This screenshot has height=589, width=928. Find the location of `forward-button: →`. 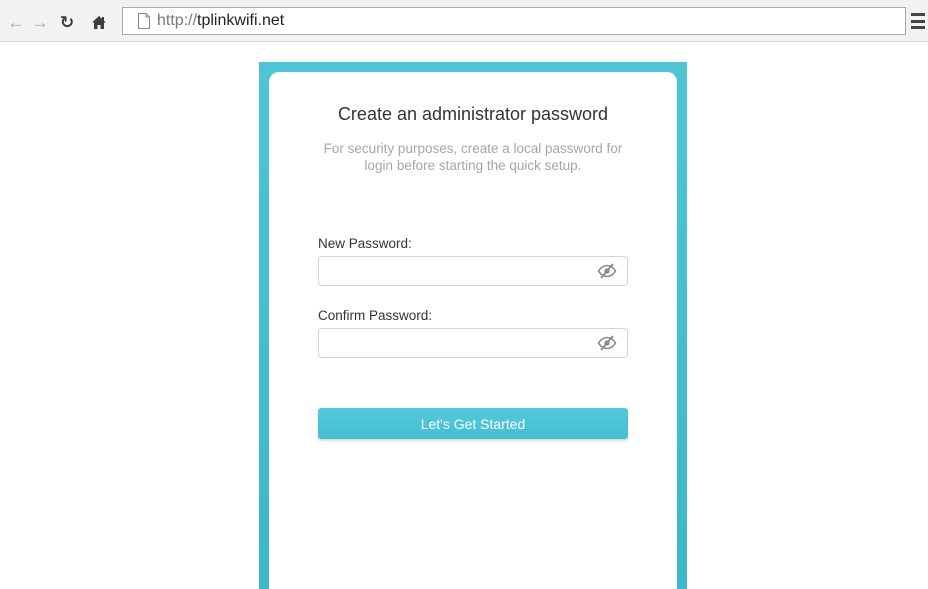

forward-button: → is located at coordinates (40, 22).